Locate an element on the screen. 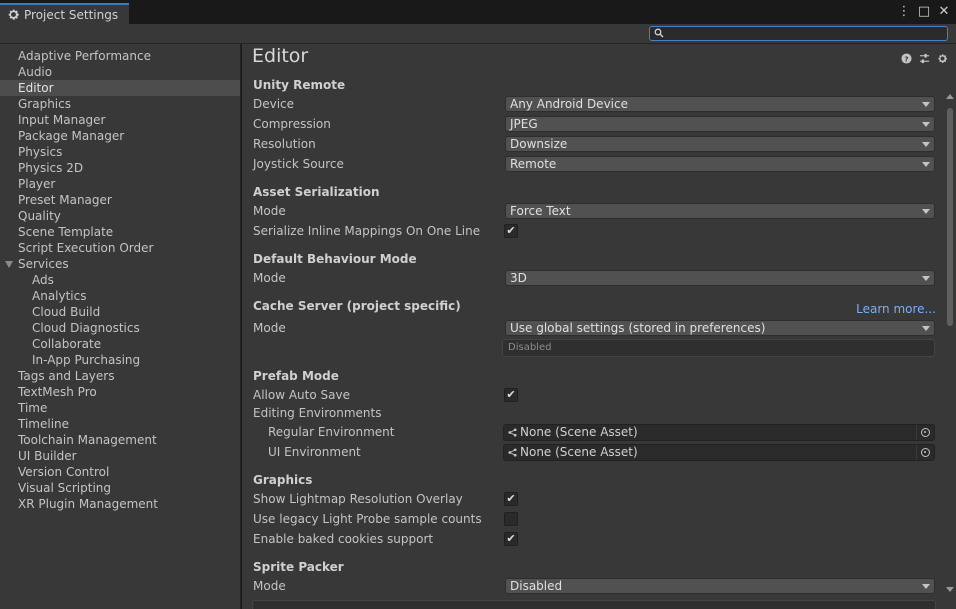  compression-label: Compression is located at coordinates (292, 124).